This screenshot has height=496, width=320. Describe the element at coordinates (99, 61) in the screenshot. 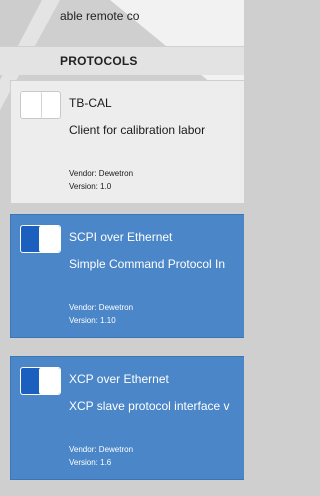

I see `section-title: PROTOCOLS` at that location.